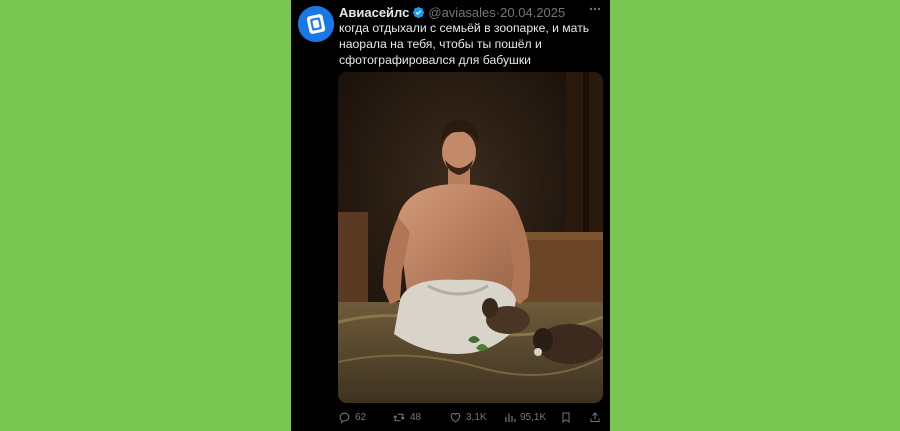 The width and height of the screenshot is (900, 431). What do you see at coordinates (455, 417) in the screenshot?
I see `heart-icon` at bounding box center [455, 417].